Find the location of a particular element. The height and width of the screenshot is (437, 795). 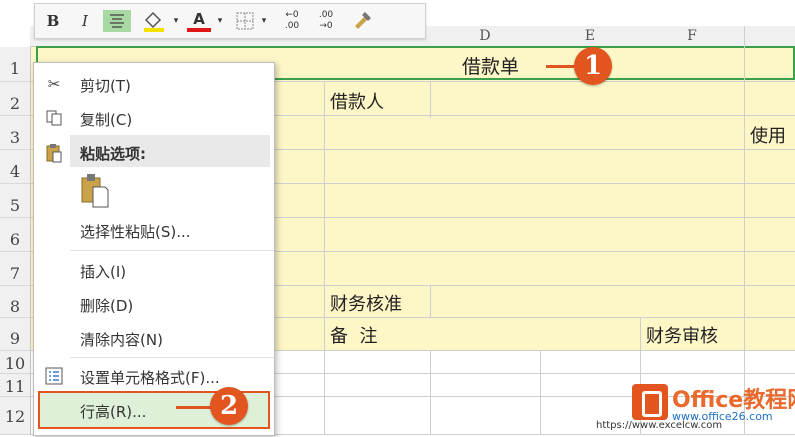

menu-item-clear-contents: 清除内容(N) is located at coordinates (154, 338).